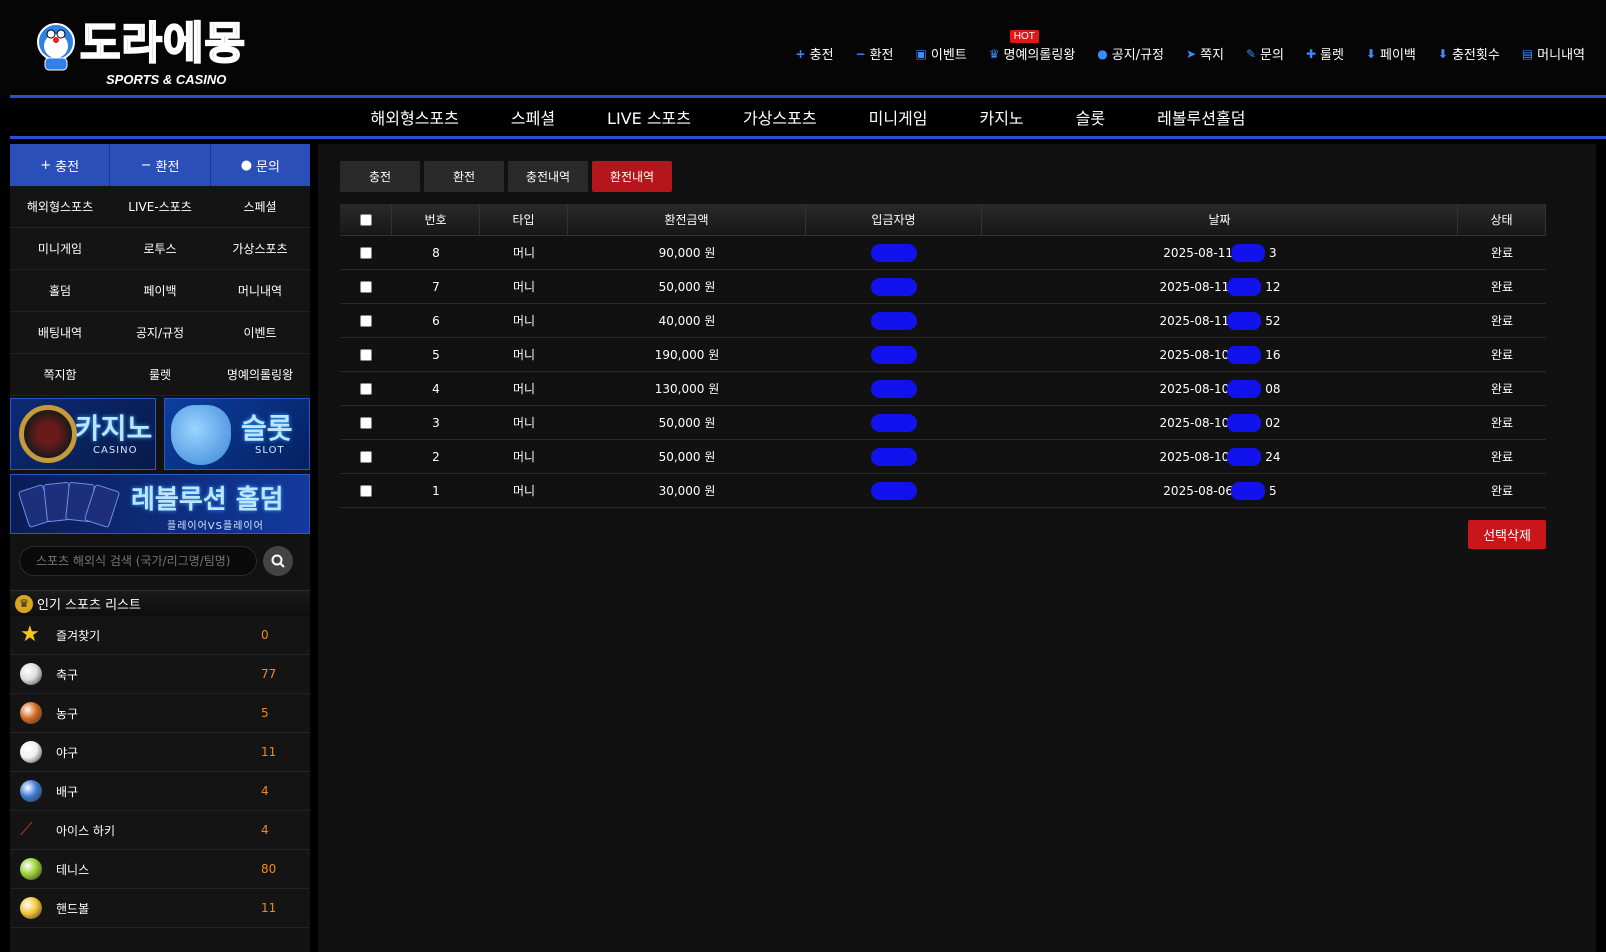 Image resolution: width=1606 pixels, height=952 pixels. Describe the element at coordinates (160, 713) in the screenshot. I see `sport-list-item: 농구 5` at that location.